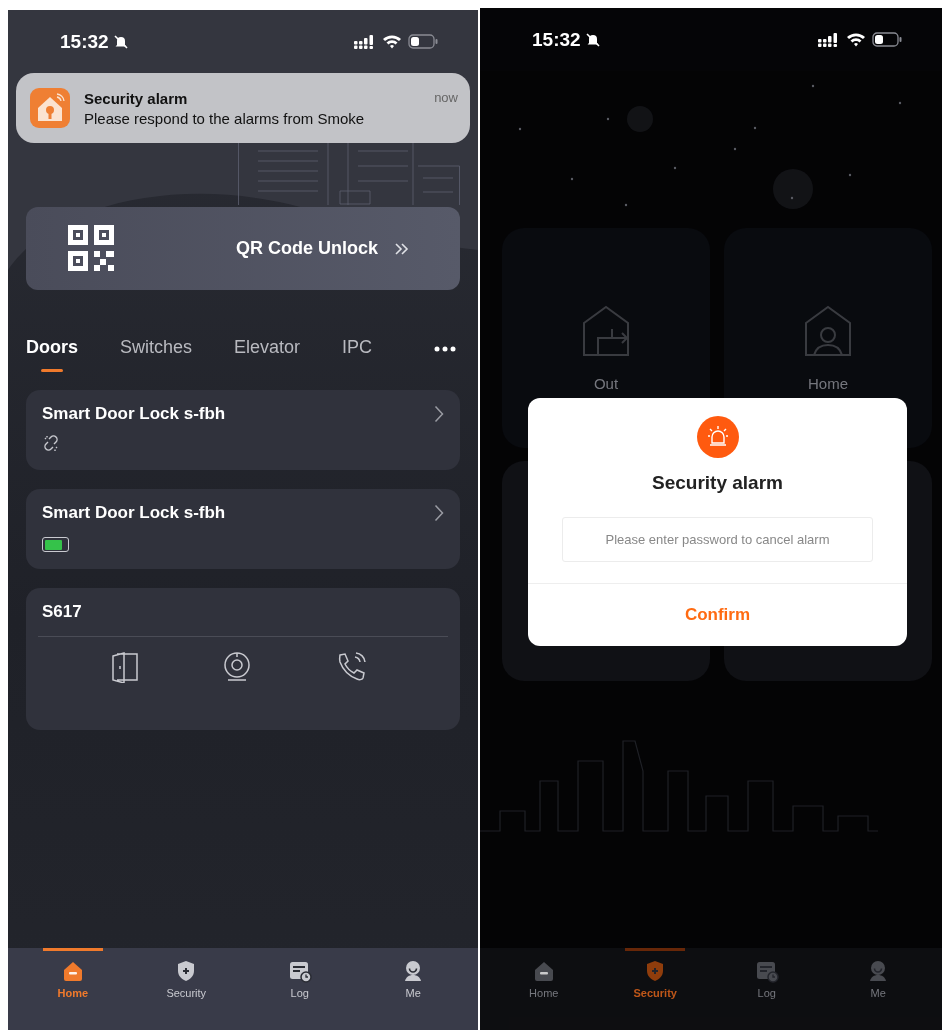 This screenshot has width=942, height=1030. Describe the element at coordinates (606, 330) in the screenshot. I see `house-exit-icon` at that location.